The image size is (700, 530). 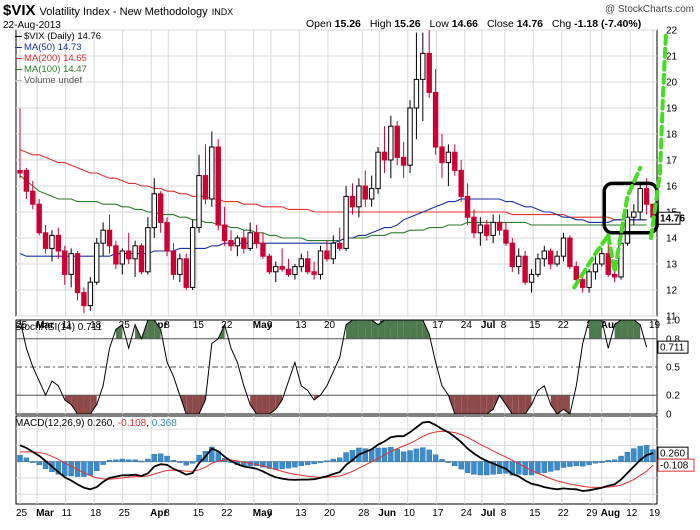 I want to click on price-last-value: 14.76, so click(x=672, y=219).